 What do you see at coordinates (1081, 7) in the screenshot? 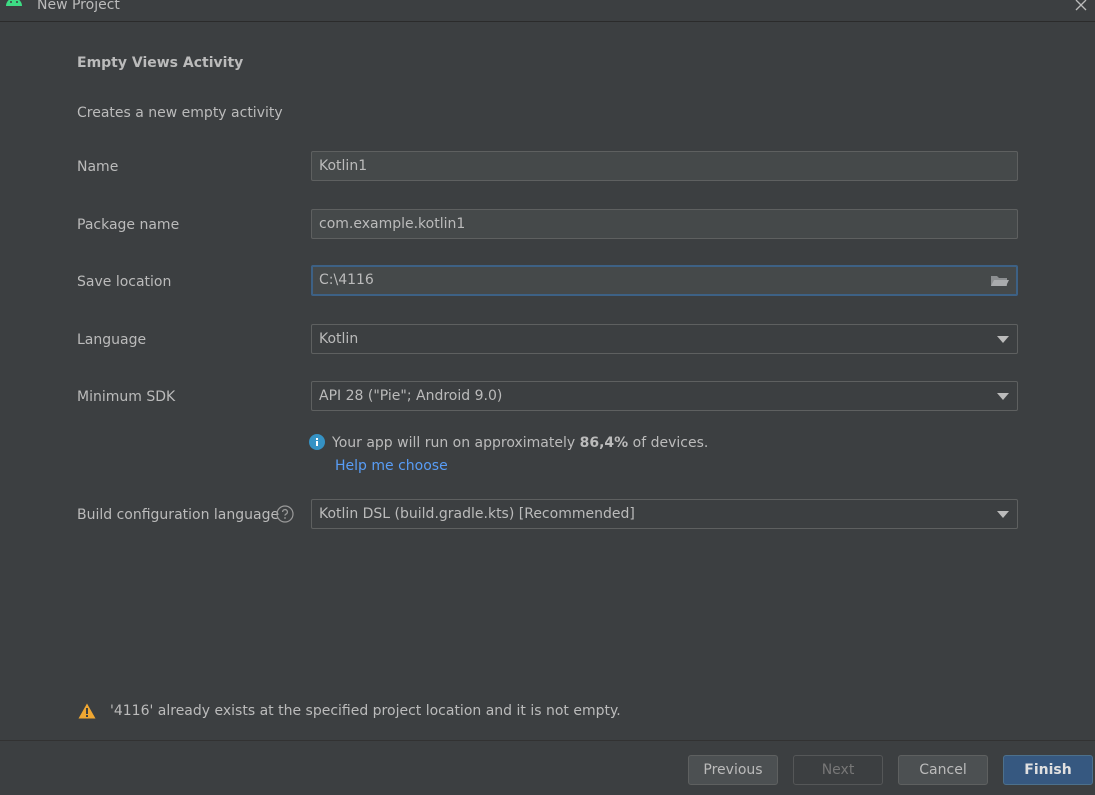
I see `close-icon` at bounding box center [1081, 7].